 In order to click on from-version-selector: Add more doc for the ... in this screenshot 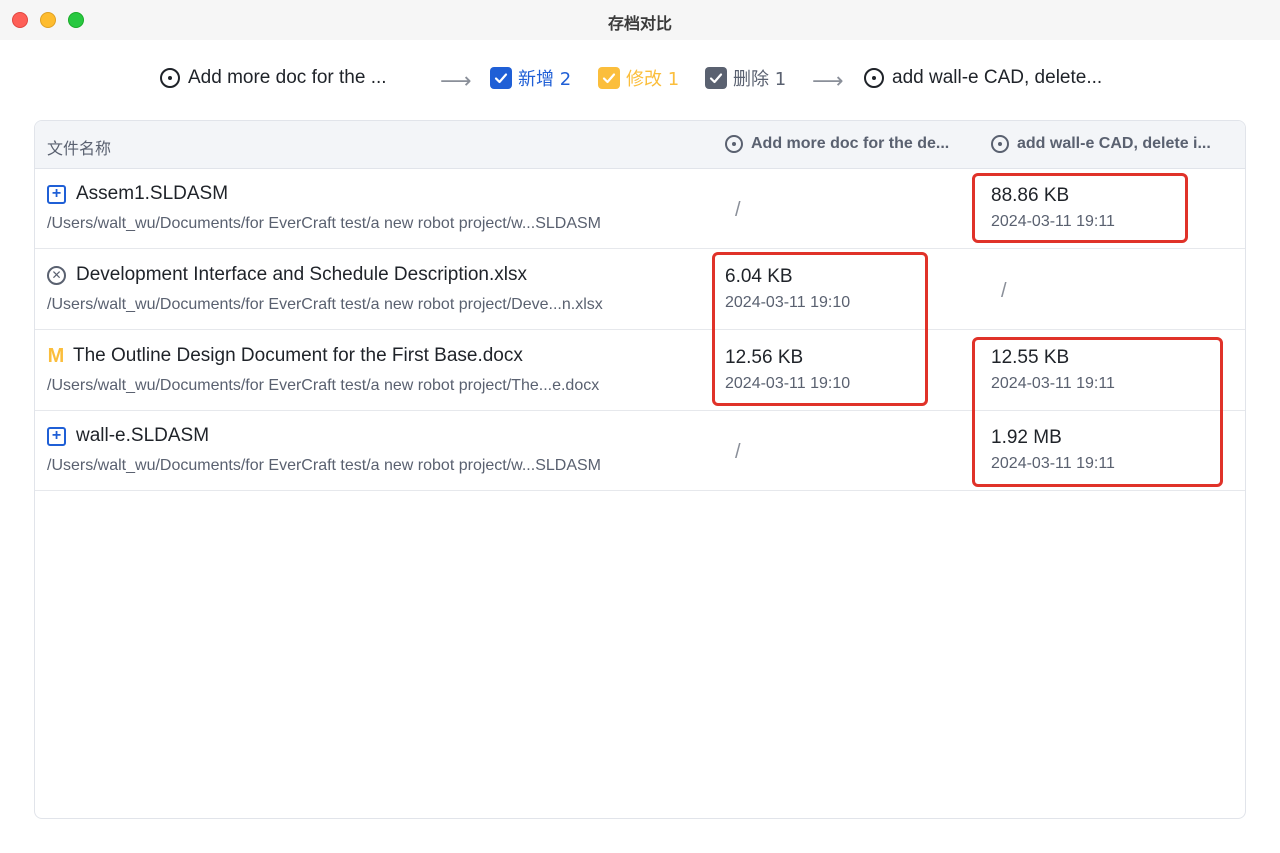, I will do `click(273, 78)`.